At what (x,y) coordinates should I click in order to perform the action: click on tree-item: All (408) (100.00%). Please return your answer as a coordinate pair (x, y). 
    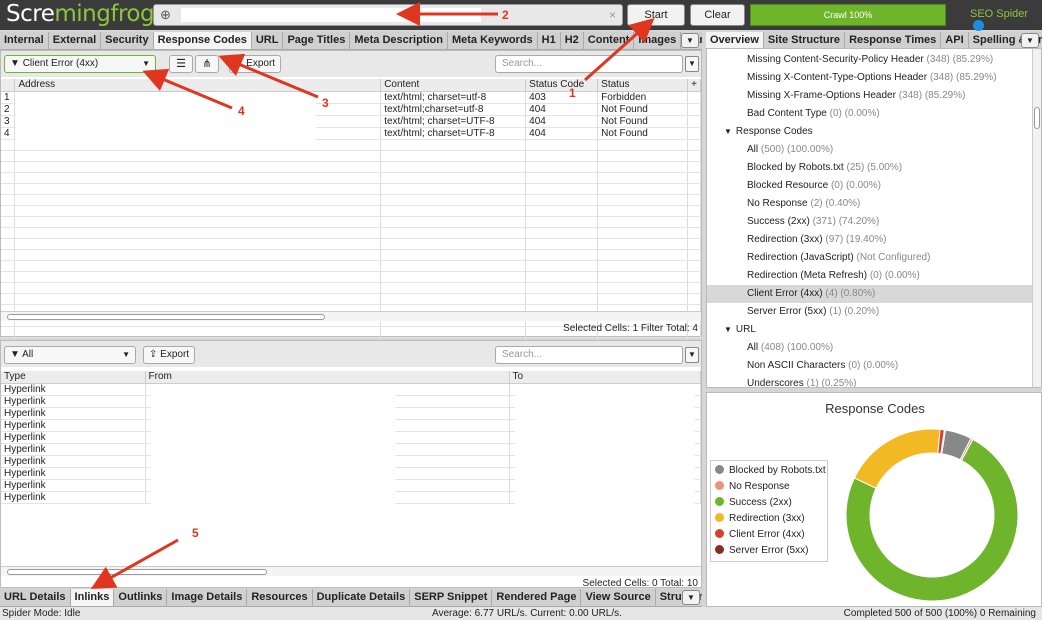
    Looking at the image, I should click on (871, 348).